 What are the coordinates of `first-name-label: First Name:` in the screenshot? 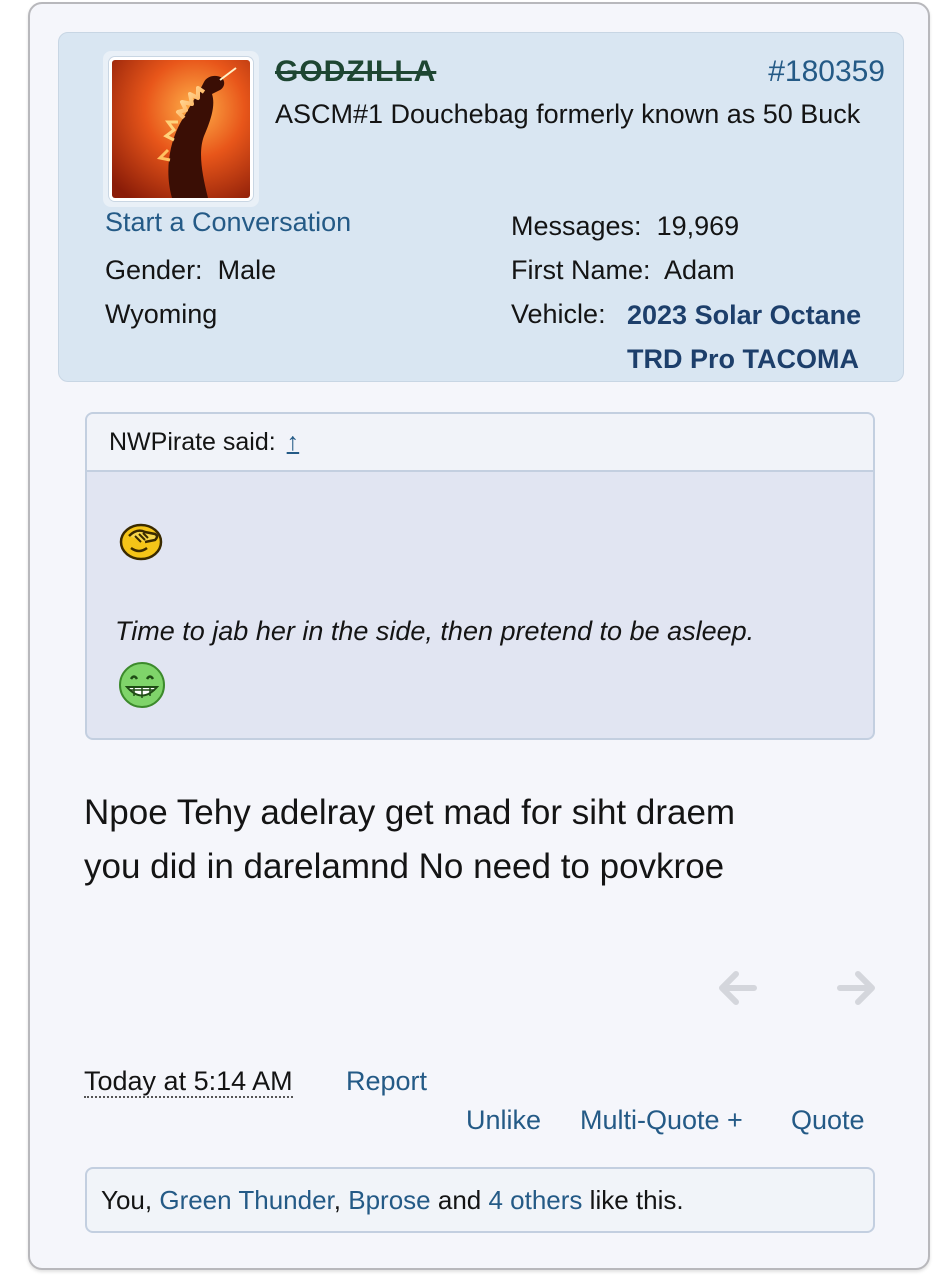 It's located at (581, 270).